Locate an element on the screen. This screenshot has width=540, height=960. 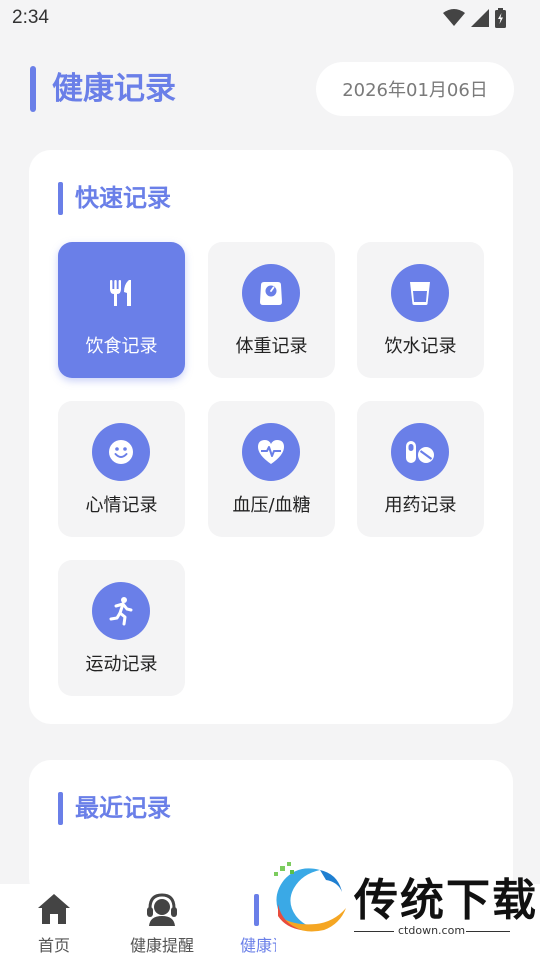
tile-weight-record: 体重记录 is located at coordinates (271, 310).